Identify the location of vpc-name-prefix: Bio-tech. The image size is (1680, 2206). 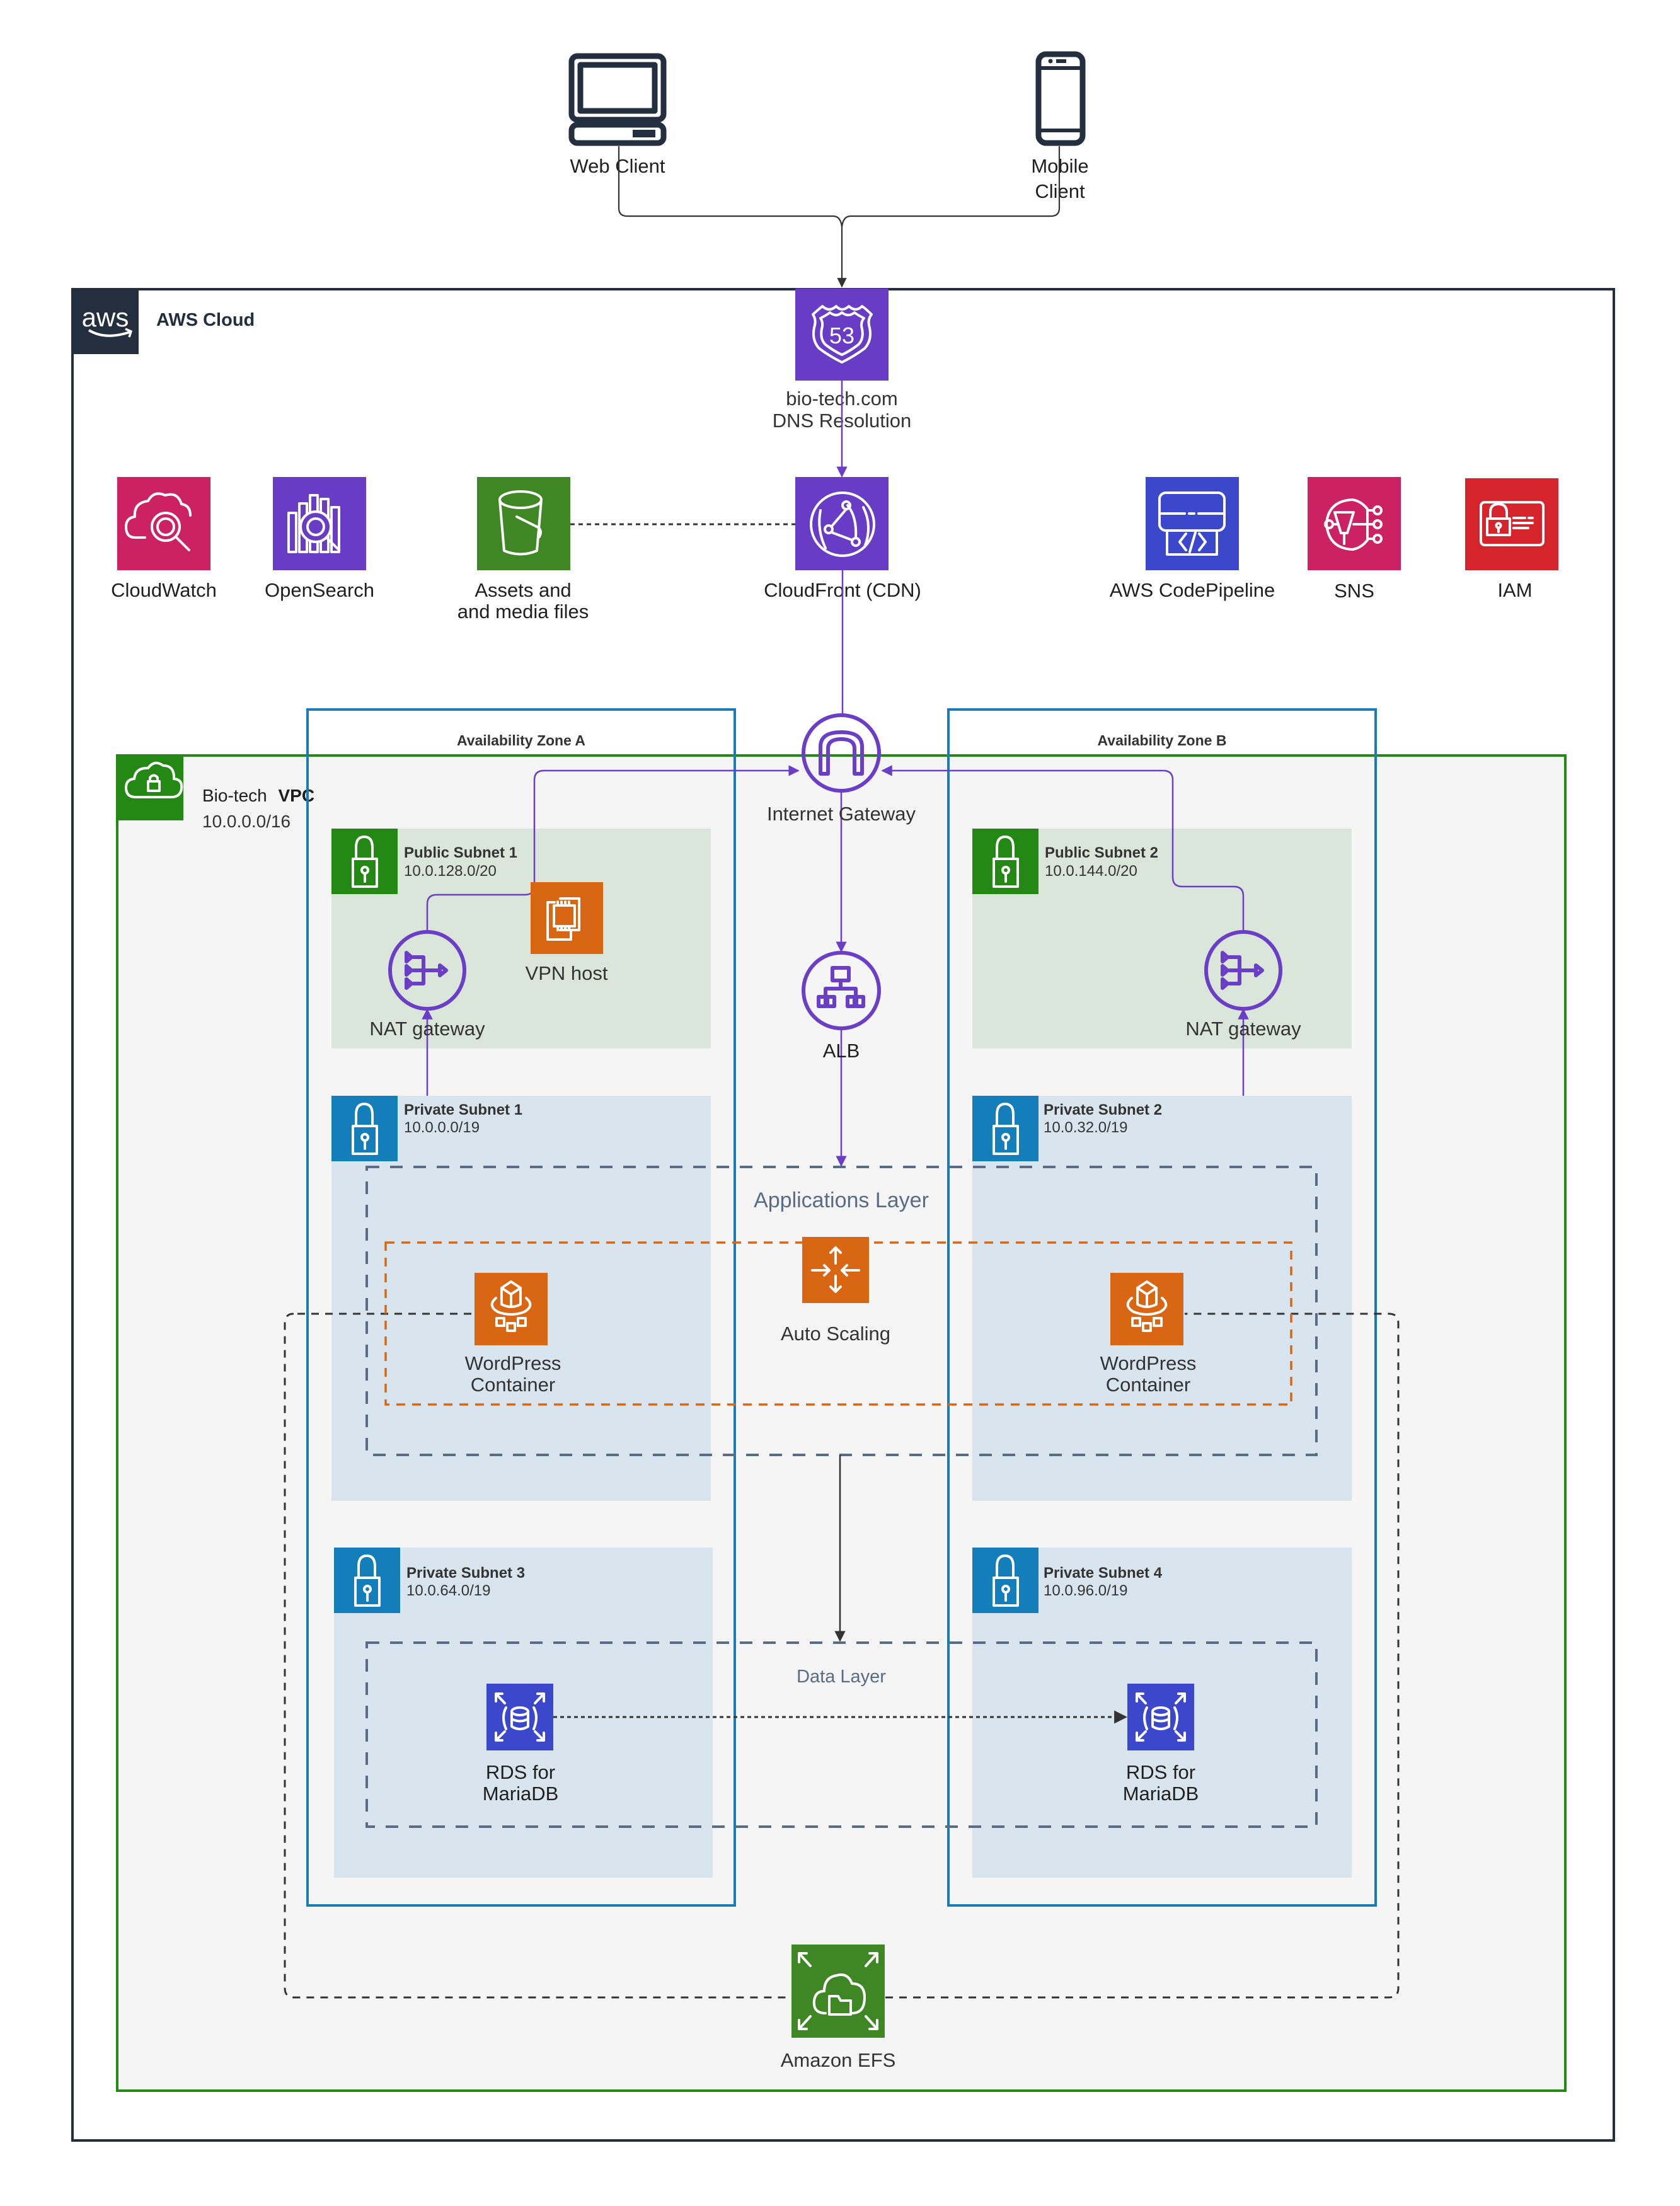
(234, 796).